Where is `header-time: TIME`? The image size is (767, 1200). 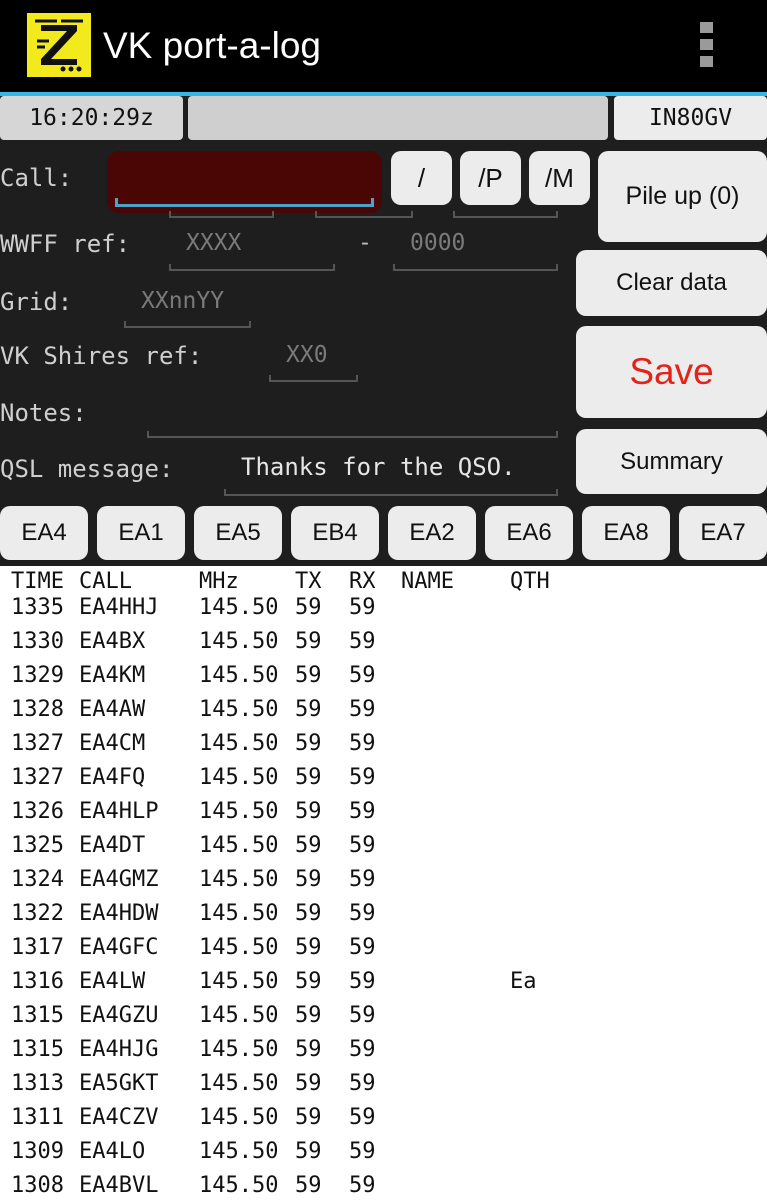 header-time: TIME is located at coordinates (37, 581).